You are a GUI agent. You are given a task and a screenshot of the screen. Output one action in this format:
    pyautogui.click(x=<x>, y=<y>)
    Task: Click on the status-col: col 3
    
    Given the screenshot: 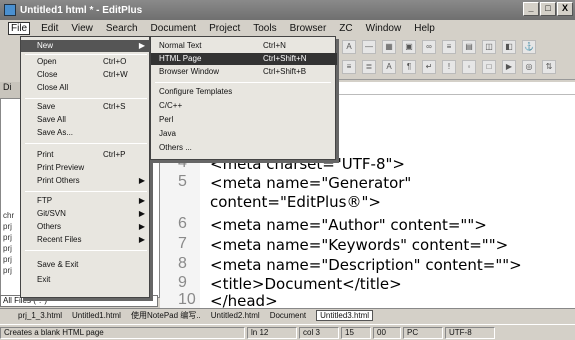 What is the action you would take?
    pyautogui.click(x=319, y=332)
    